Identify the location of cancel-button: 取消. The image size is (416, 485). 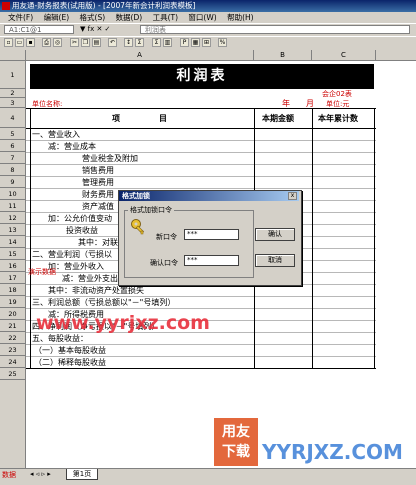
(275, 260).